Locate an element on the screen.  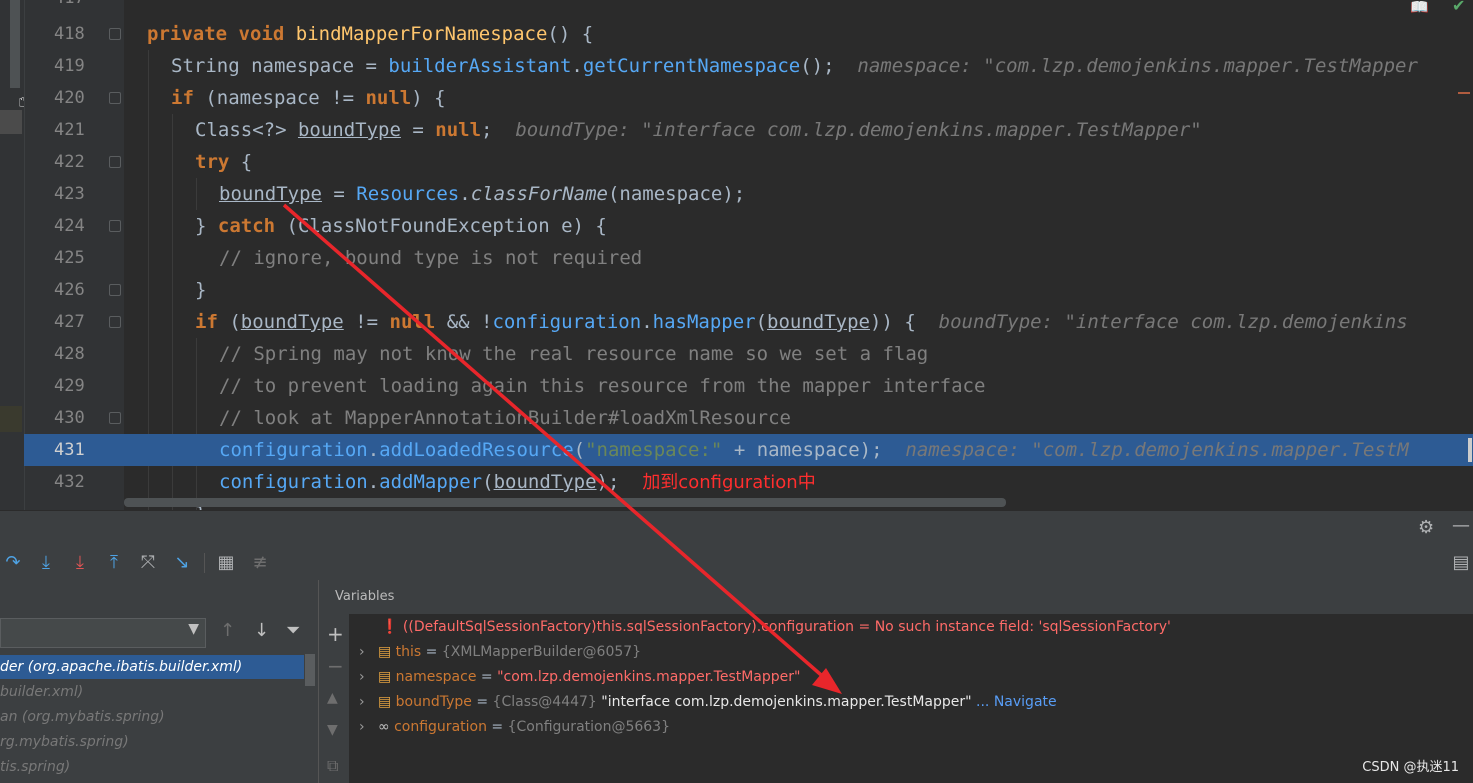
watermark: CSDN @执迷11 is located at coordinates (1410, 767).